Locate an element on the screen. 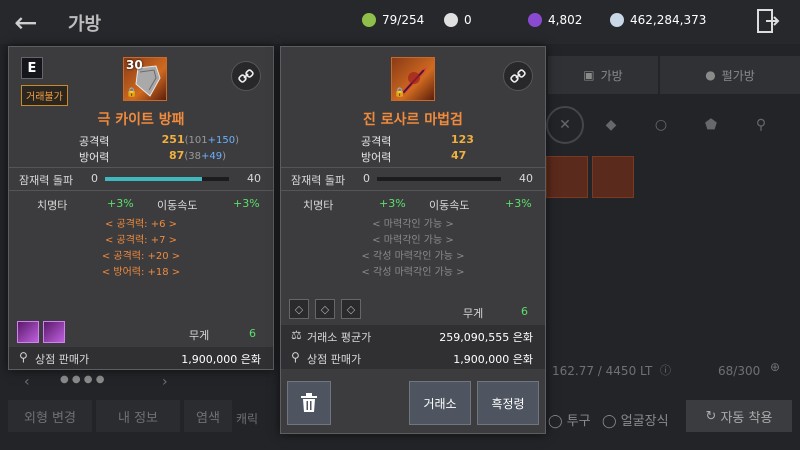 This screenshot has width=800, height=450. resource-value: 462,284,373 is located at coordinates (668, 20).